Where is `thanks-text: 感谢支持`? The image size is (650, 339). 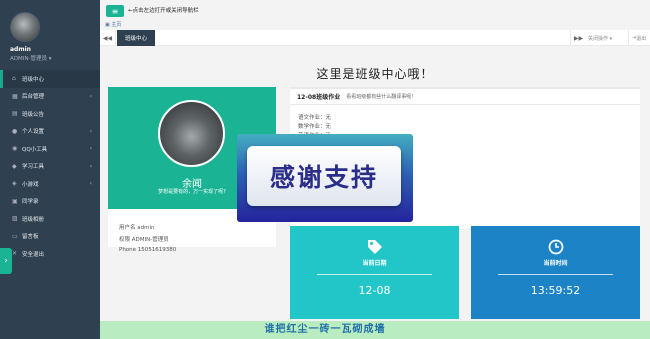 thanks-text: 感谢支持 is located at coordinates (323, 177).